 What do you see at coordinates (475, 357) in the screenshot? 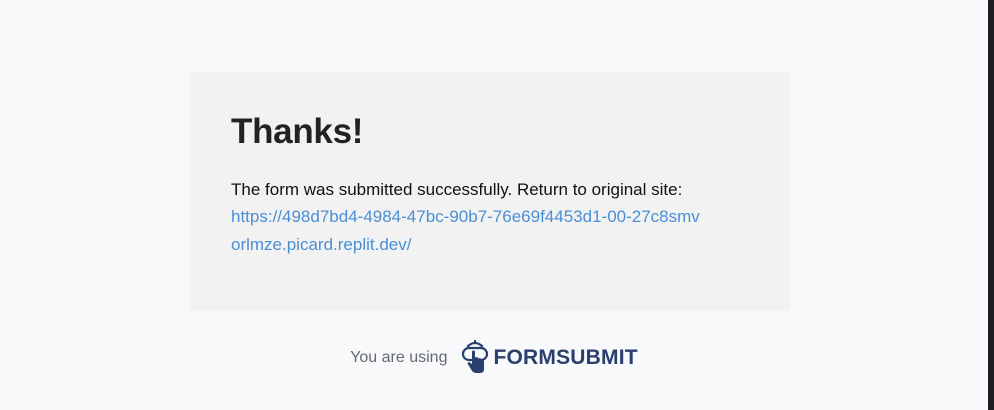
I see `hand-pointer-icon` at bounding box center [475, 357].